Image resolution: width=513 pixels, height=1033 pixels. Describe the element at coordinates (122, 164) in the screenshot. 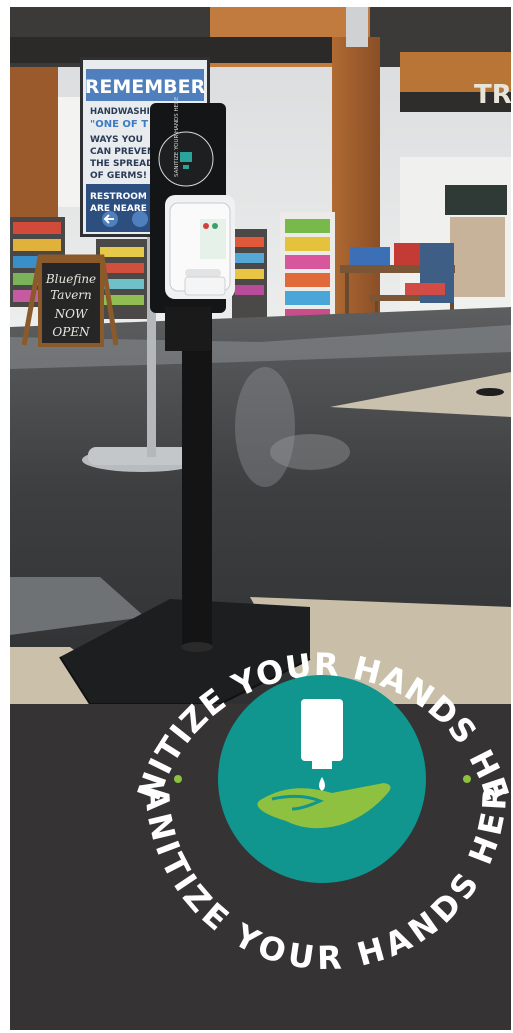

I see `poster-line-5: THE SPREAD` at that location.